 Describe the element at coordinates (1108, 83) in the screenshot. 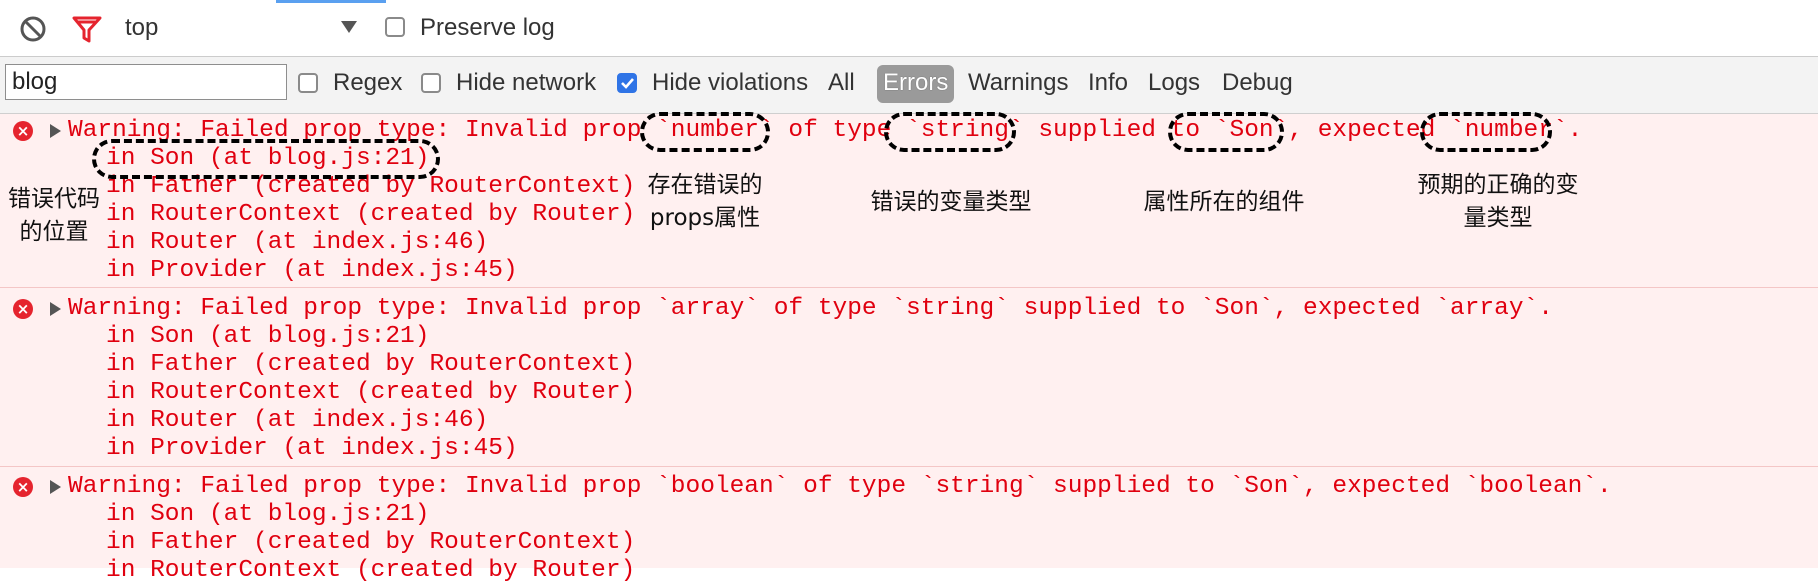

I see `level-info: Info` at that location.